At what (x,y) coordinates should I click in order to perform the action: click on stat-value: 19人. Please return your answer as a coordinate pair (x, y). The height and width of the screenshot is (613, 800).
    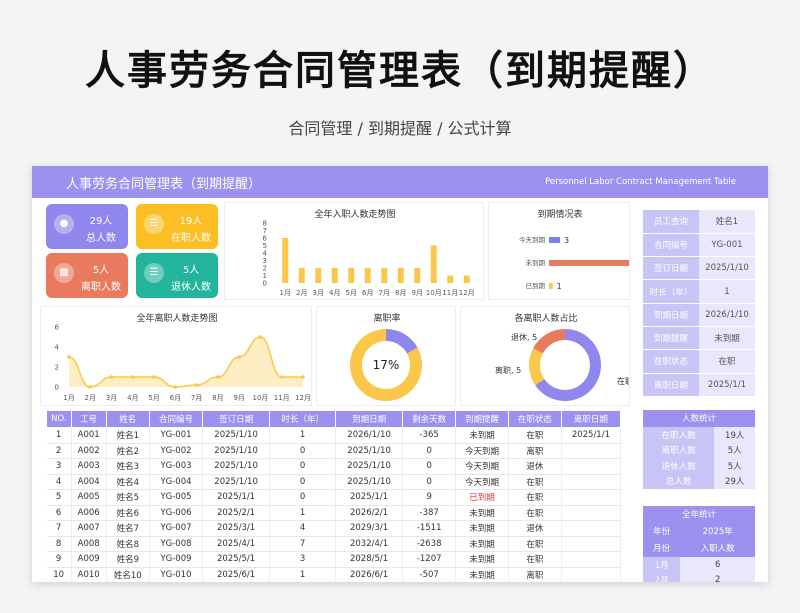
    Looking at the image, I should click on (734, 434).